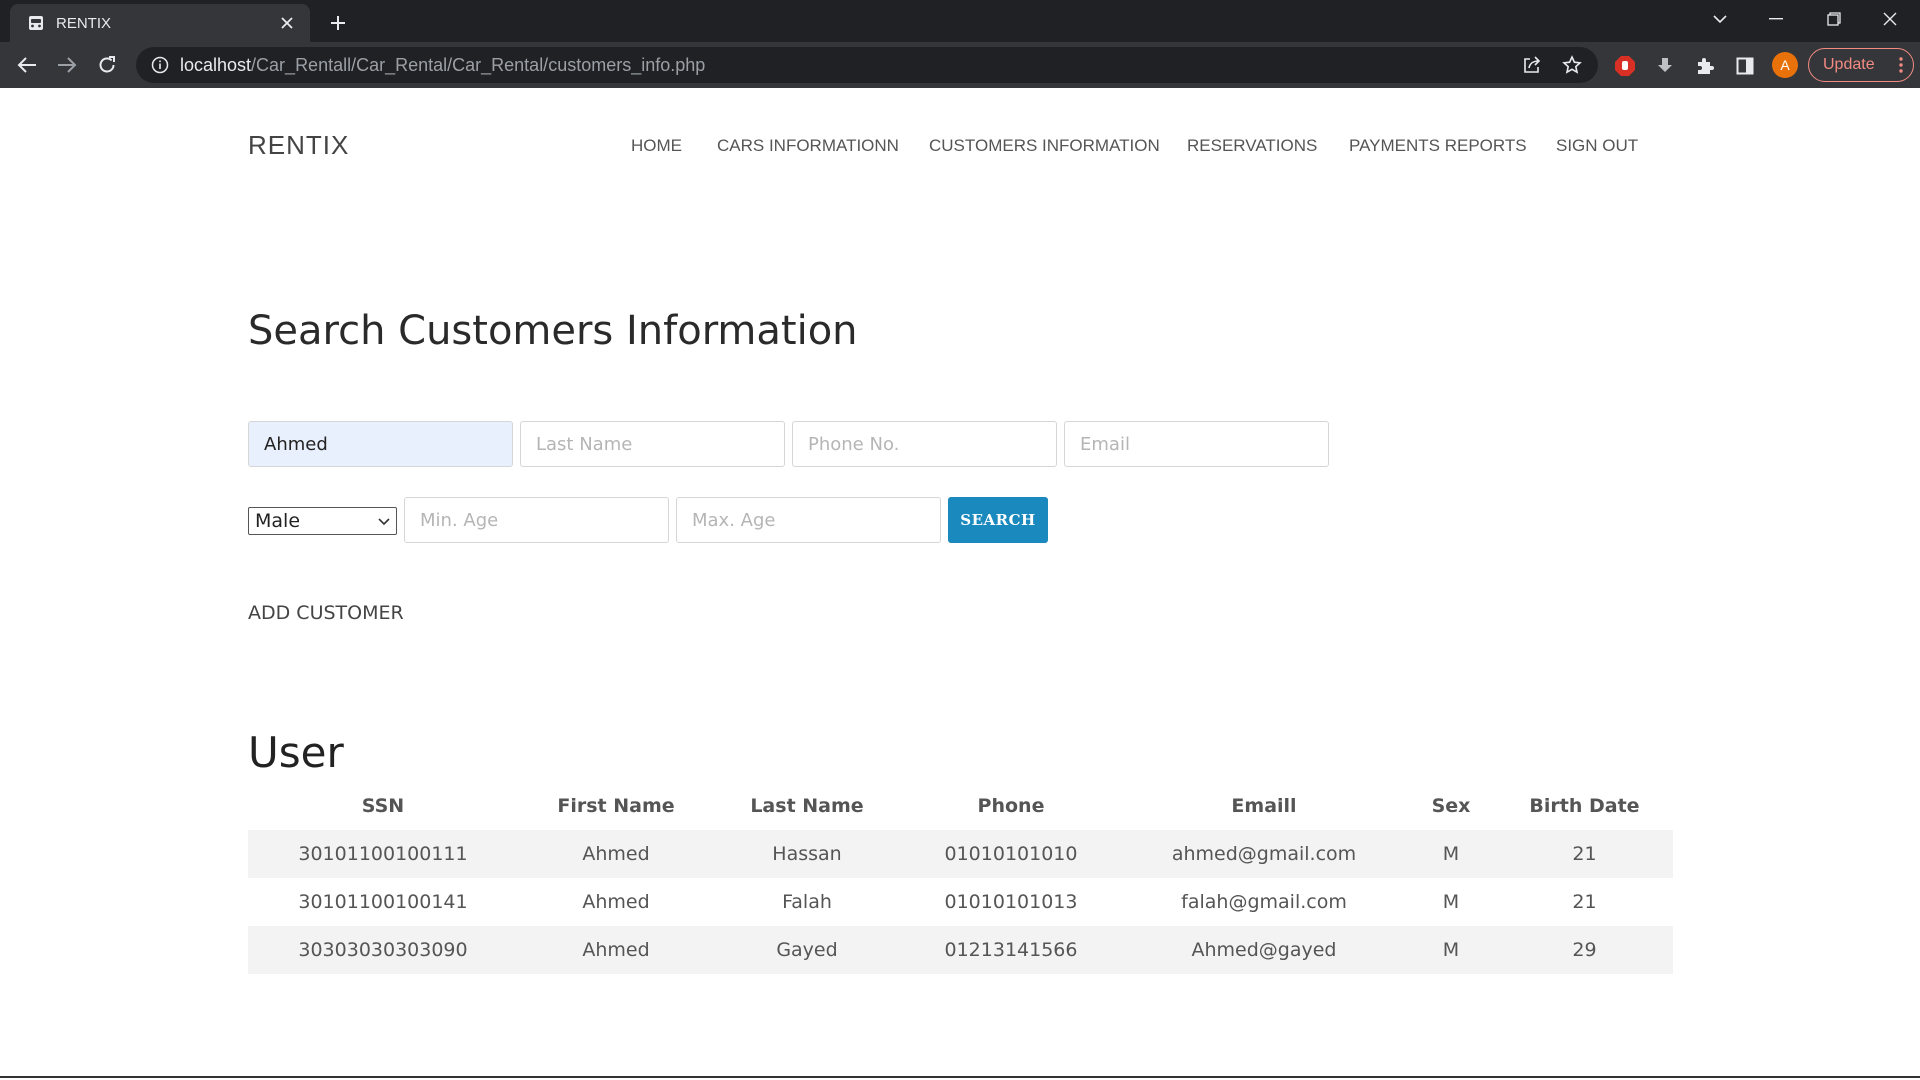  Describe the element at coordinates (1720, 19) in the screenshot. I see `tab-search-chevron-icon` at that location.